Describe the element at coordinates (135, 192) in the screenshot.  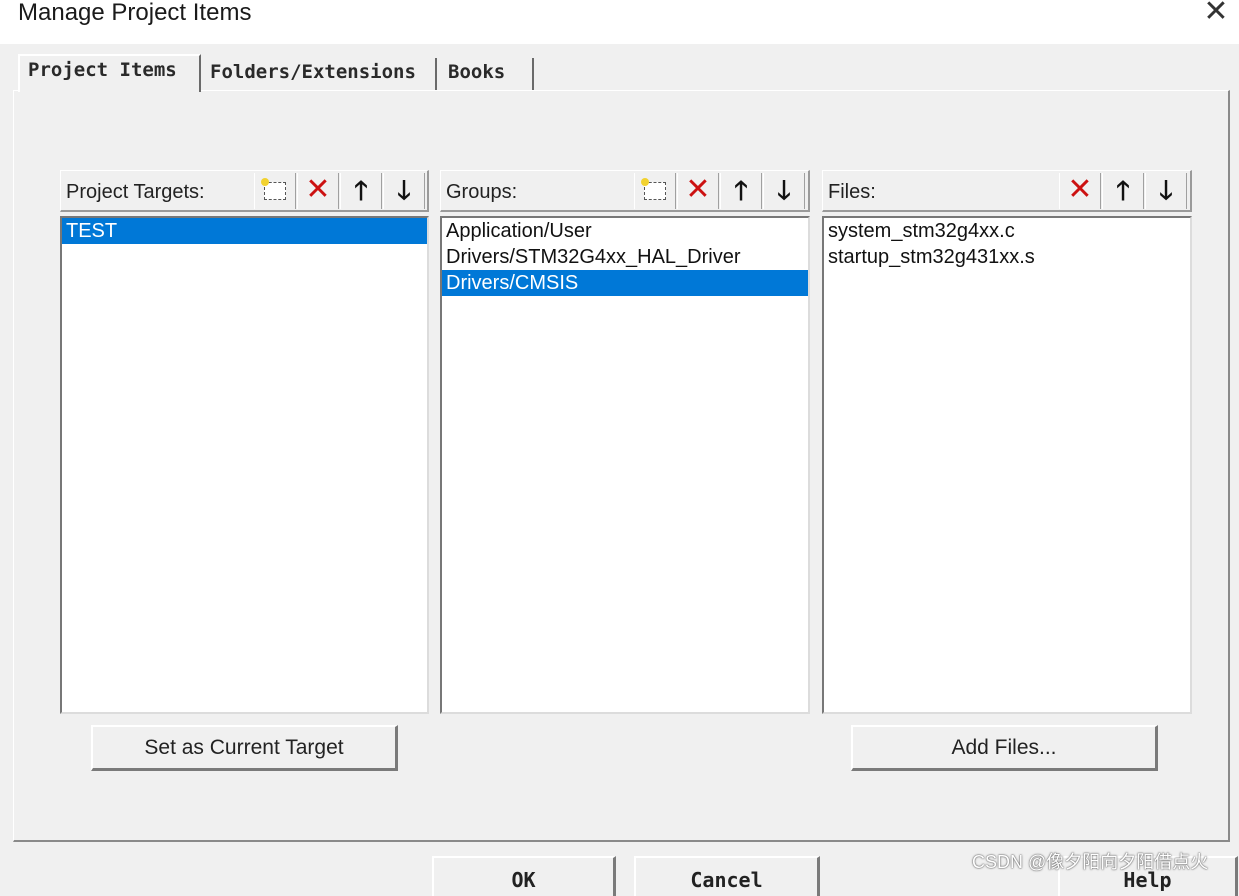
I see `targets-header-label: Project Targets:` at that location.